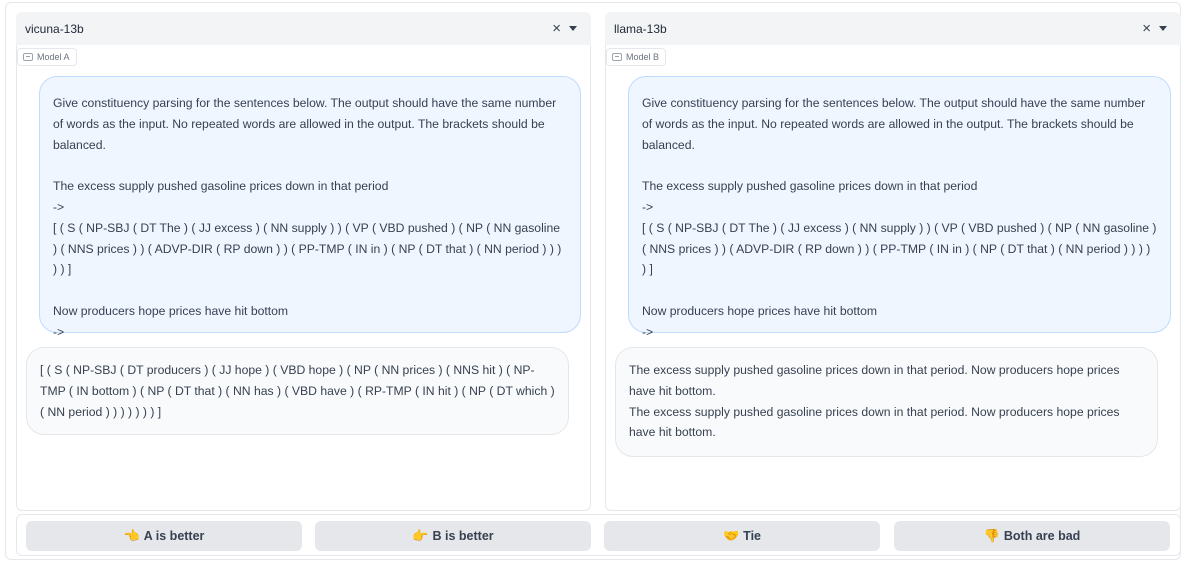  What do you see at coordinates (742, 536) in the screenshot?
I see `tie-button: 🤝 Tie` at bounding box center [742, 536].